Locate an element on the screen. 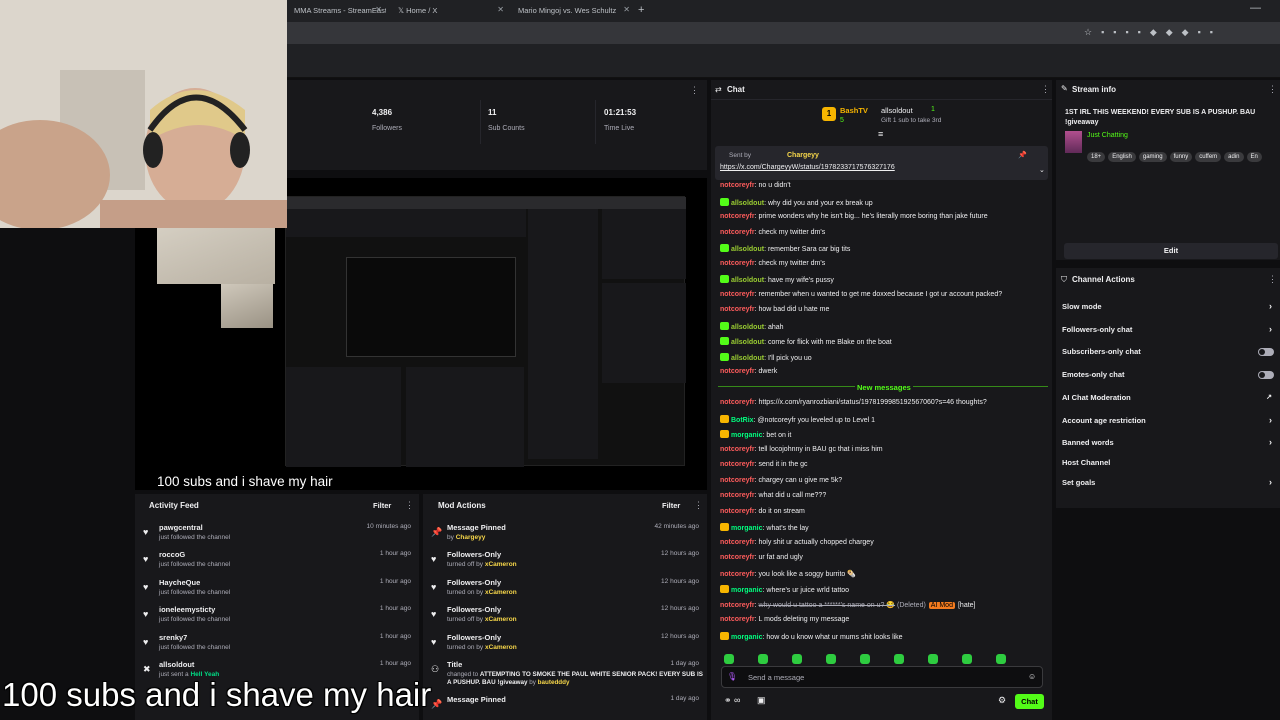  activity-user: HaycheQue is located at coordinates (179, 582).